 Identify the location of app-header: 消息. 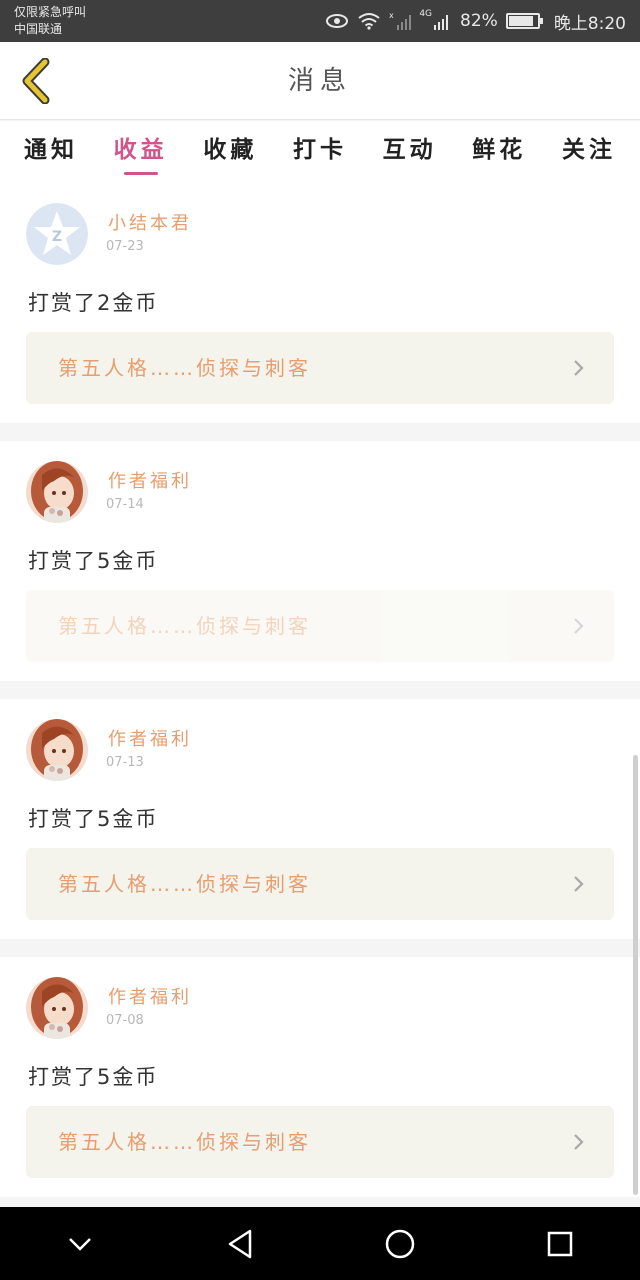
(320, 81).